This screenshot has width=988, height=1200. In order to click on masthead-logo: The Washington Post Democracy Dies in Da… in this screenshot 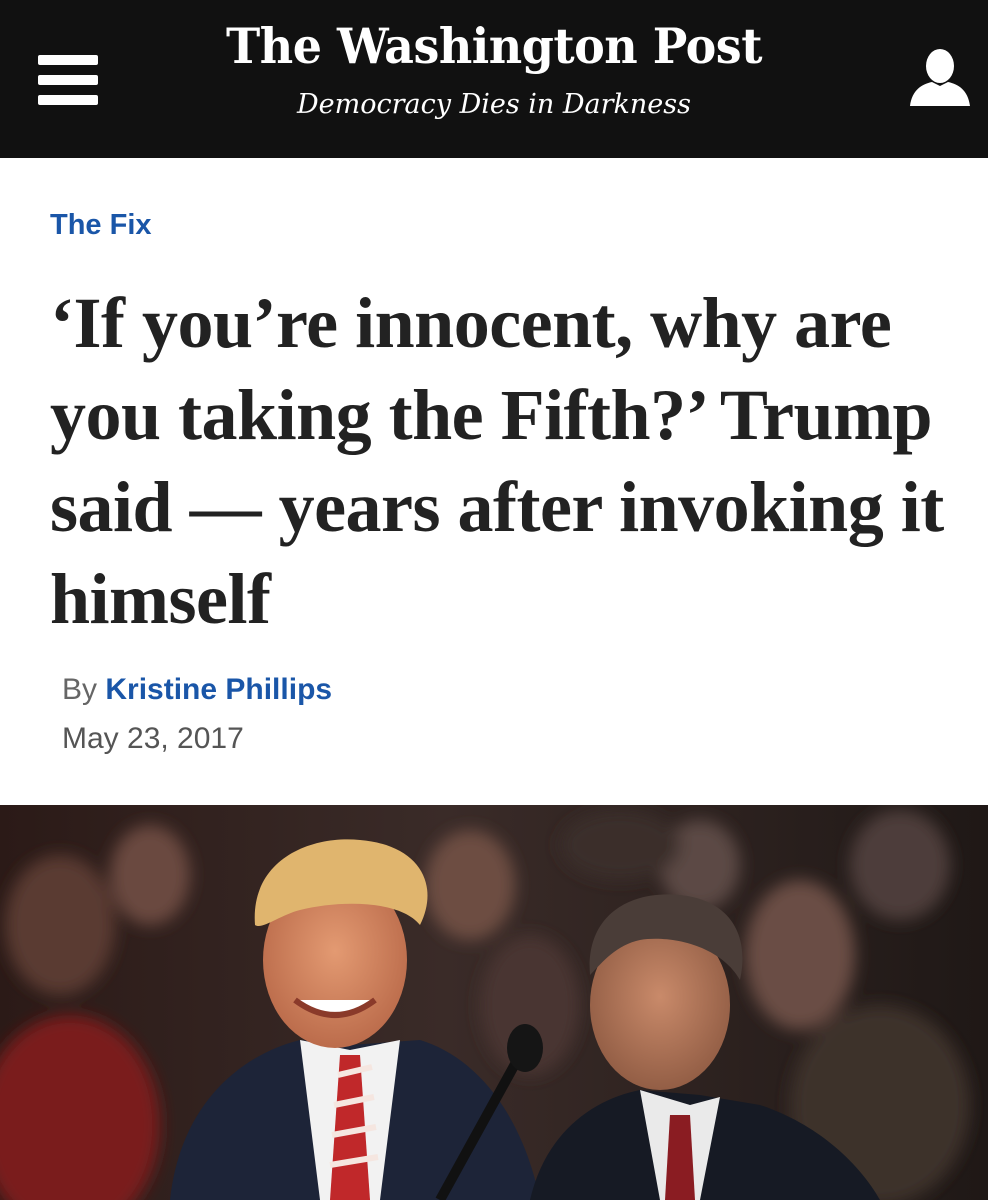, I will do `click(494, 70)`.